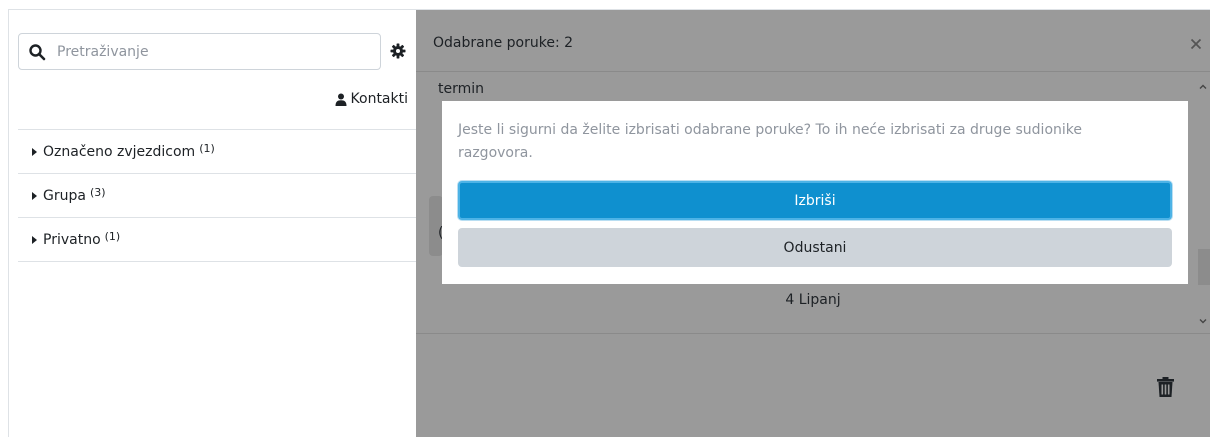  Describe the element at coordinates (1204, 267) in the screenshot. I see `scrollbar-thumb` at that location.